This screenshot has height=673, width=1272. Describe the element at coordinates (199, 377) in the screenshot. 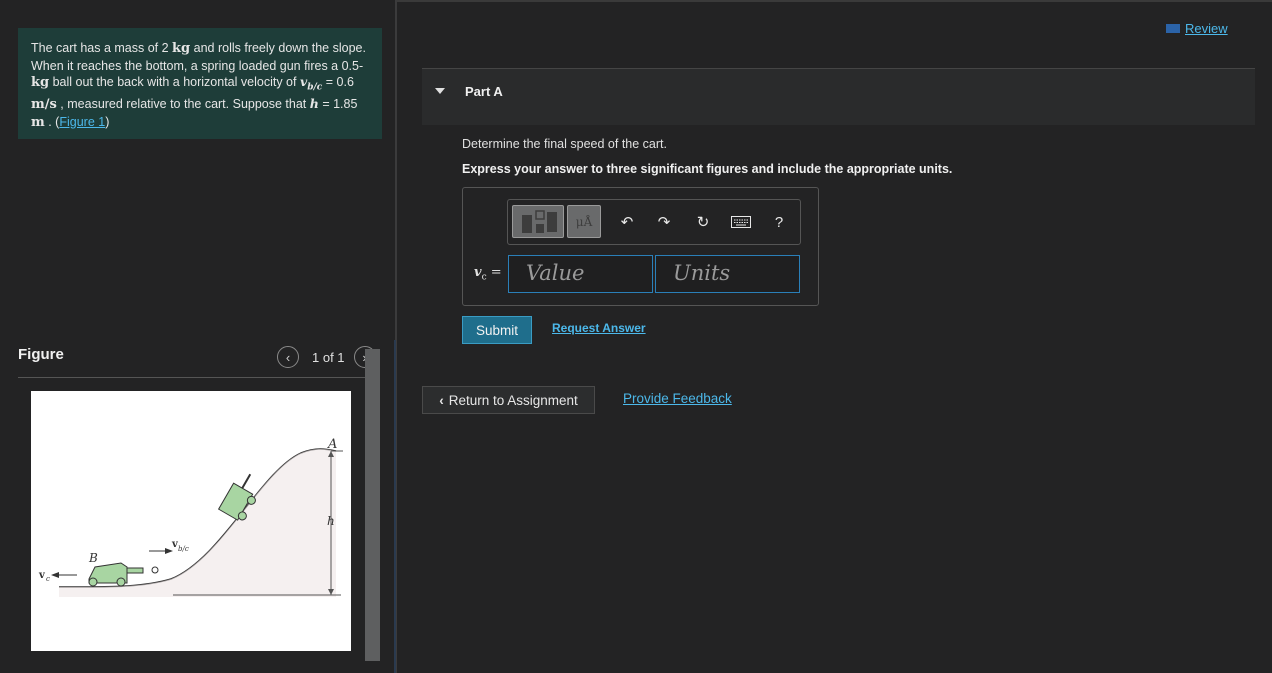

I see `figure-divider` at that location.